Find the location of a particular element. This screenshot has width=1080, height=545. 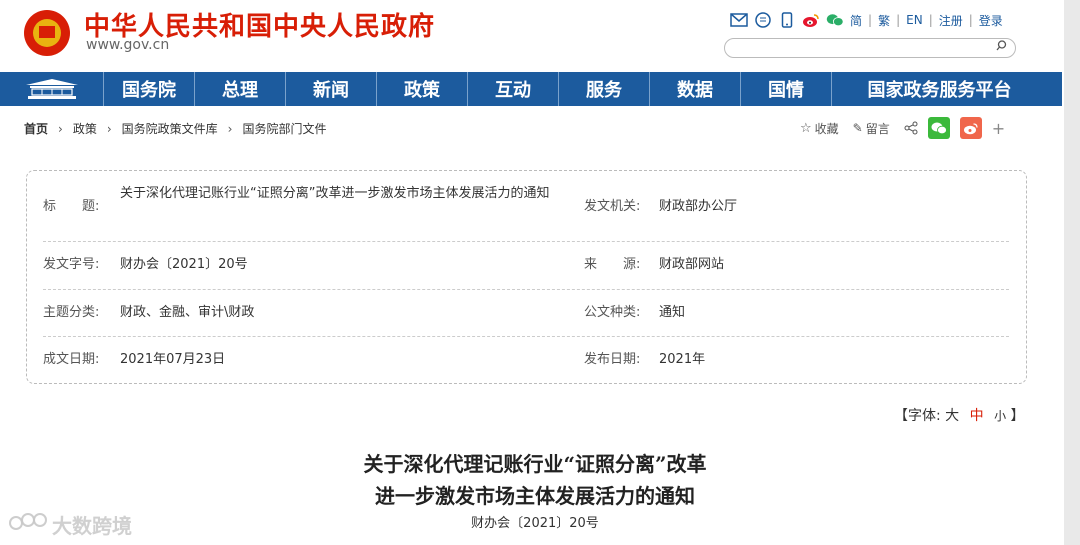

font-size-medium: 中 is located at coordinates (977, 416).